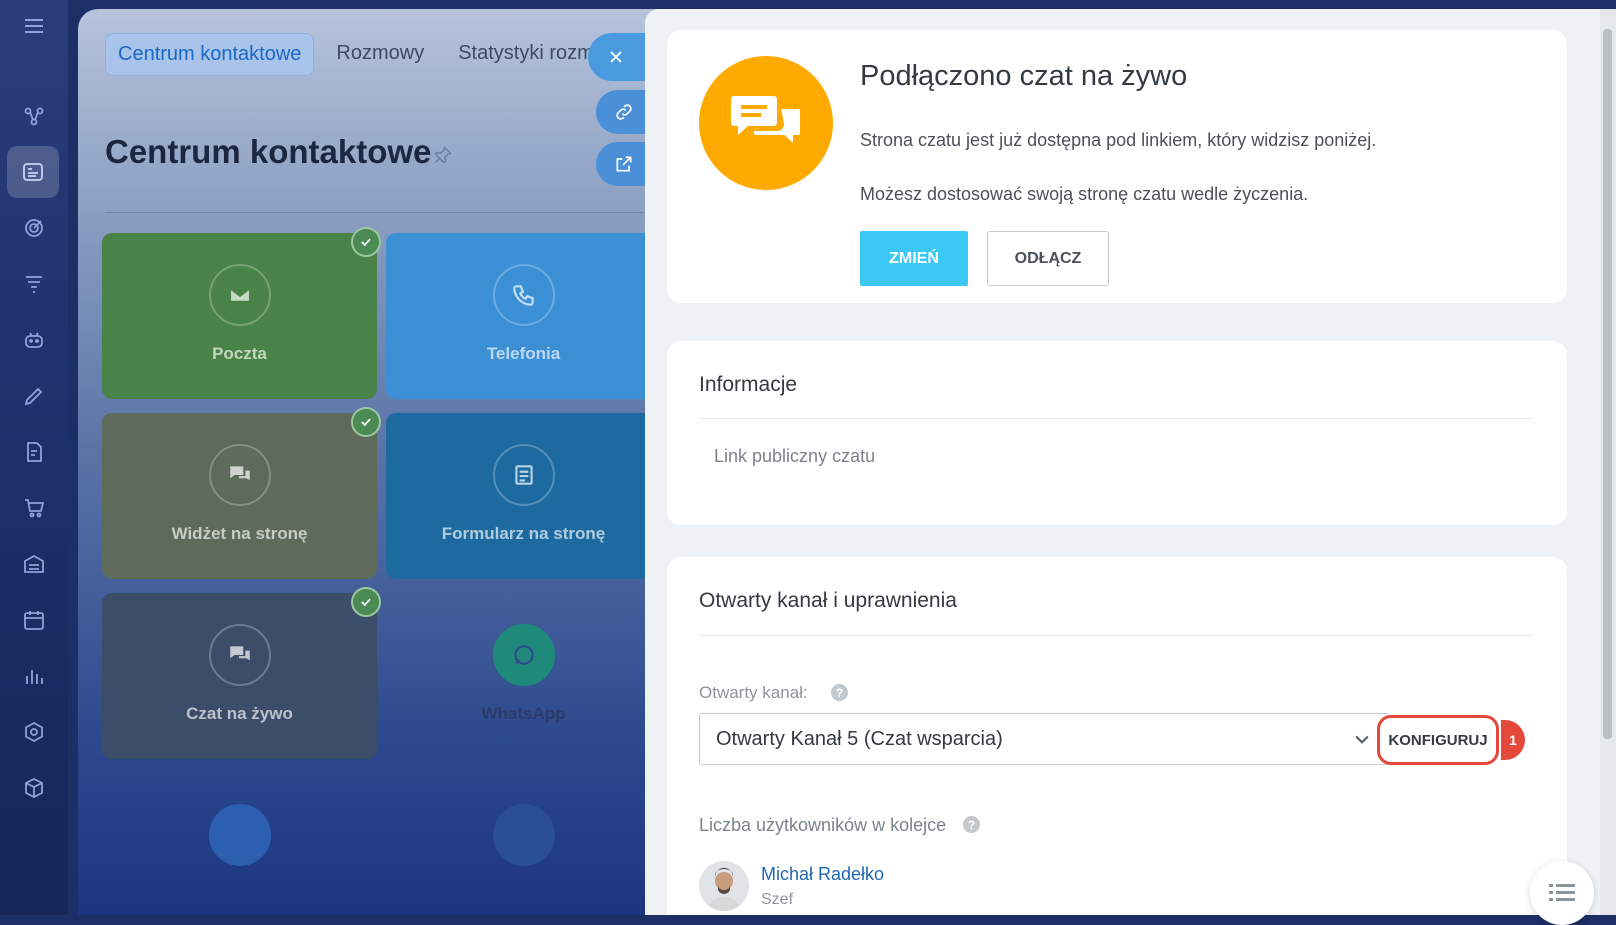 The height and width of the screenshot is (925, 1616). I want to click on document-edit-icon, so click(34, 452).